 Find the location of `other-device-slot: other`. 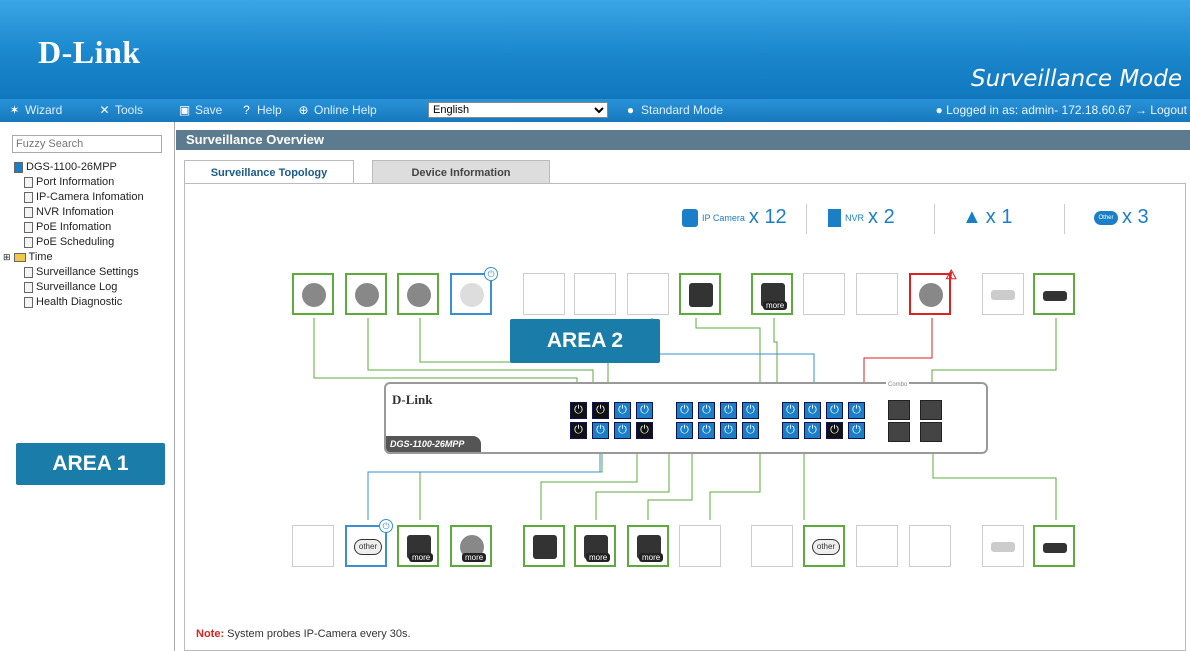

other-device-slot: other is located at coordinates (824, 546).